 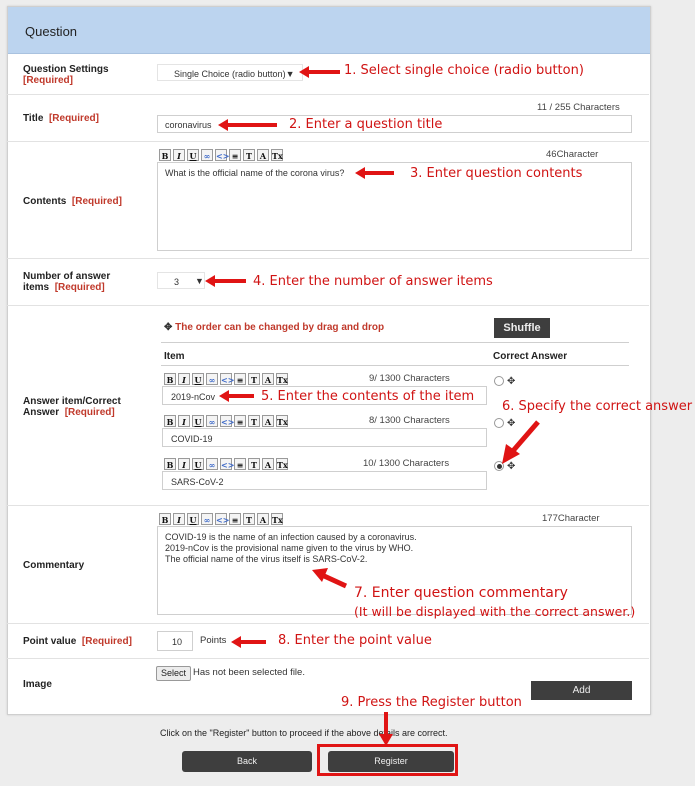 I want to click on item-char-count: 8/ 1300 Characters, so click(x=409, y=420).